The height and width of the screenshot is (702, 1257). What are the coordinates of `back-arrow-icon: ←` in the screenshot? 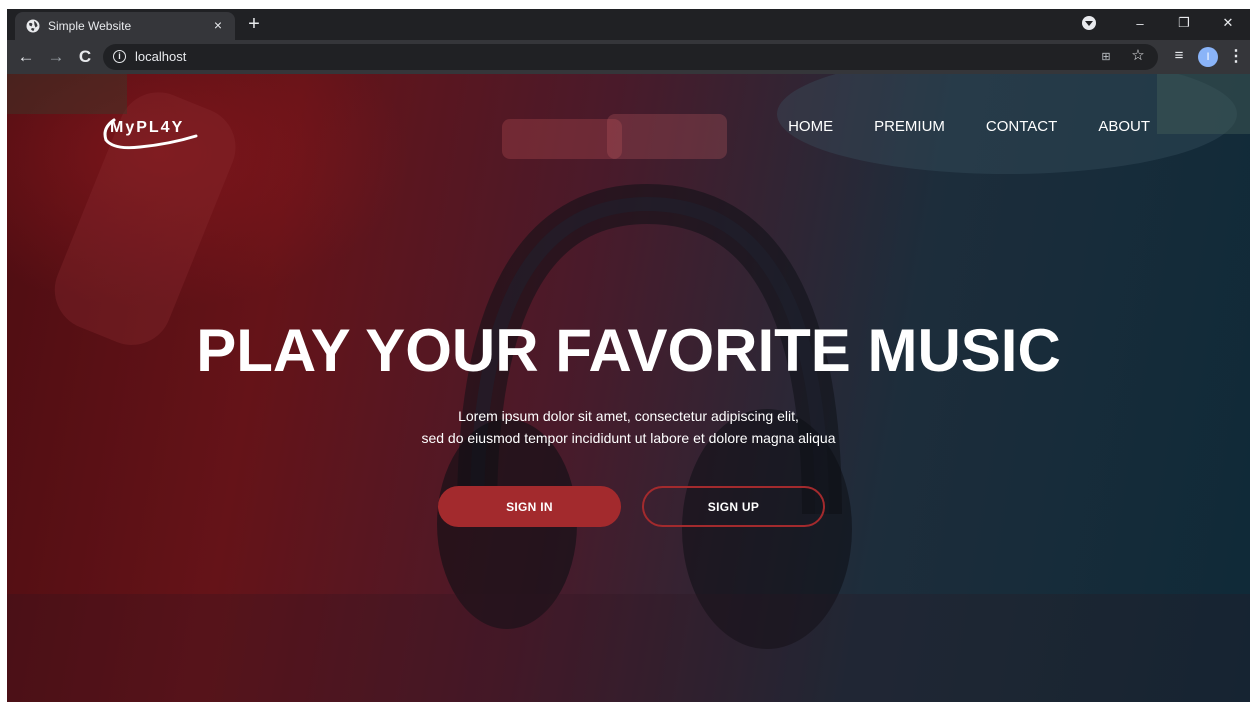 It's located at (26, 57).